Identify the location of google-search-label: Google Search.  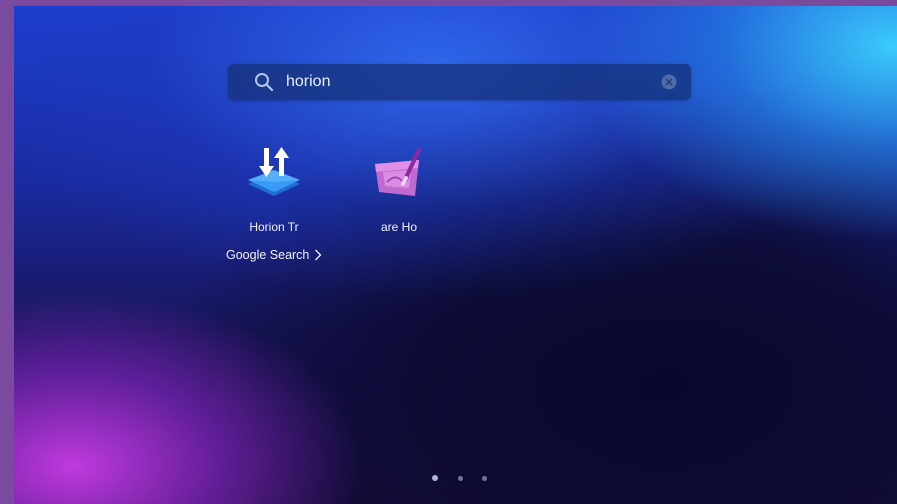
(268, 255).